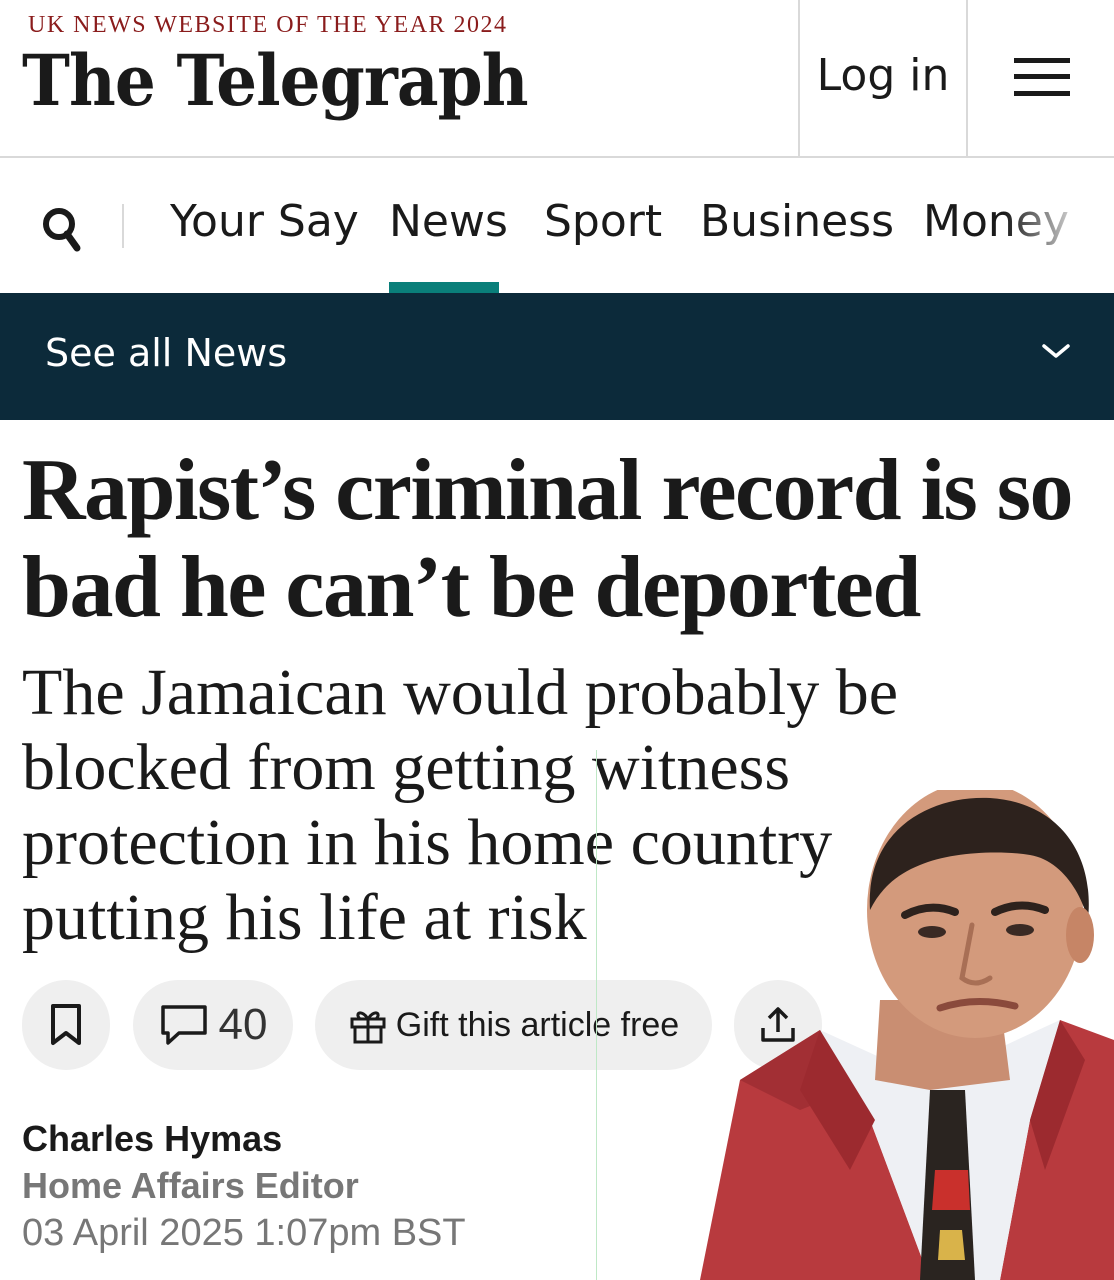  I want to click on telegraph-logo: The Telegraph, so click(275, 81).